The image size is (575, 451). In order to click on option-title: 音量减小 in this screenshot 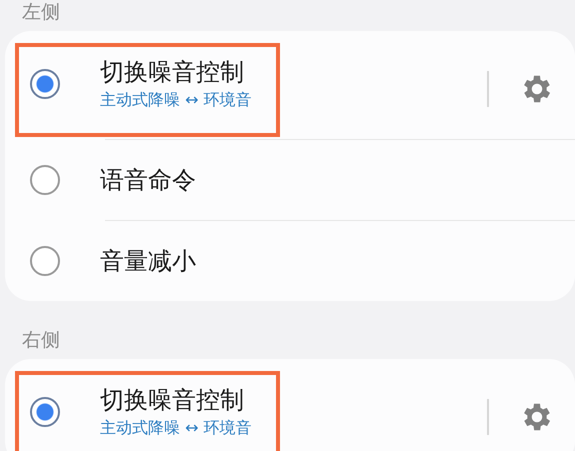, I will do `click(148, 261)`.